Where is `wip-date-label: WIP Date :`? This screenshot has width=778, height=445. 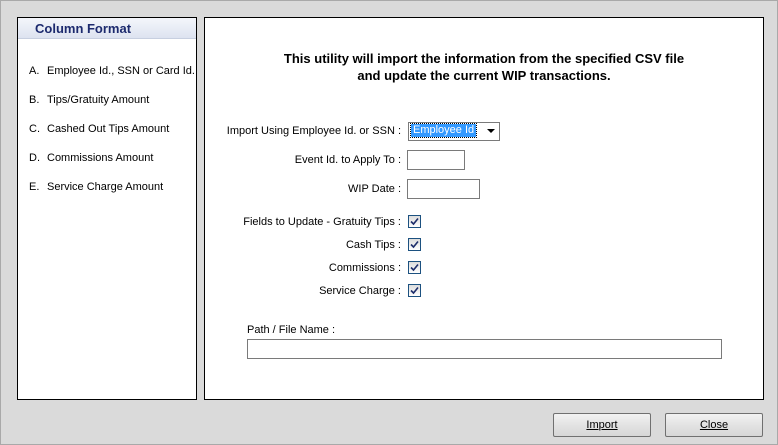
wip-date-label: WIP Date : is located at coordinates (374, 189).